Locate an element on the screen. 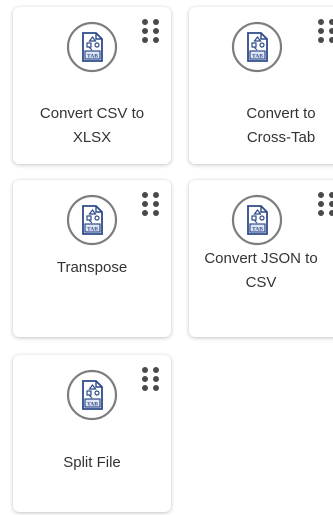 The image size is (333, 515). card-convert-json-to-csv: TAB Convert JSON to CSV is located at coordinates (261, 258).